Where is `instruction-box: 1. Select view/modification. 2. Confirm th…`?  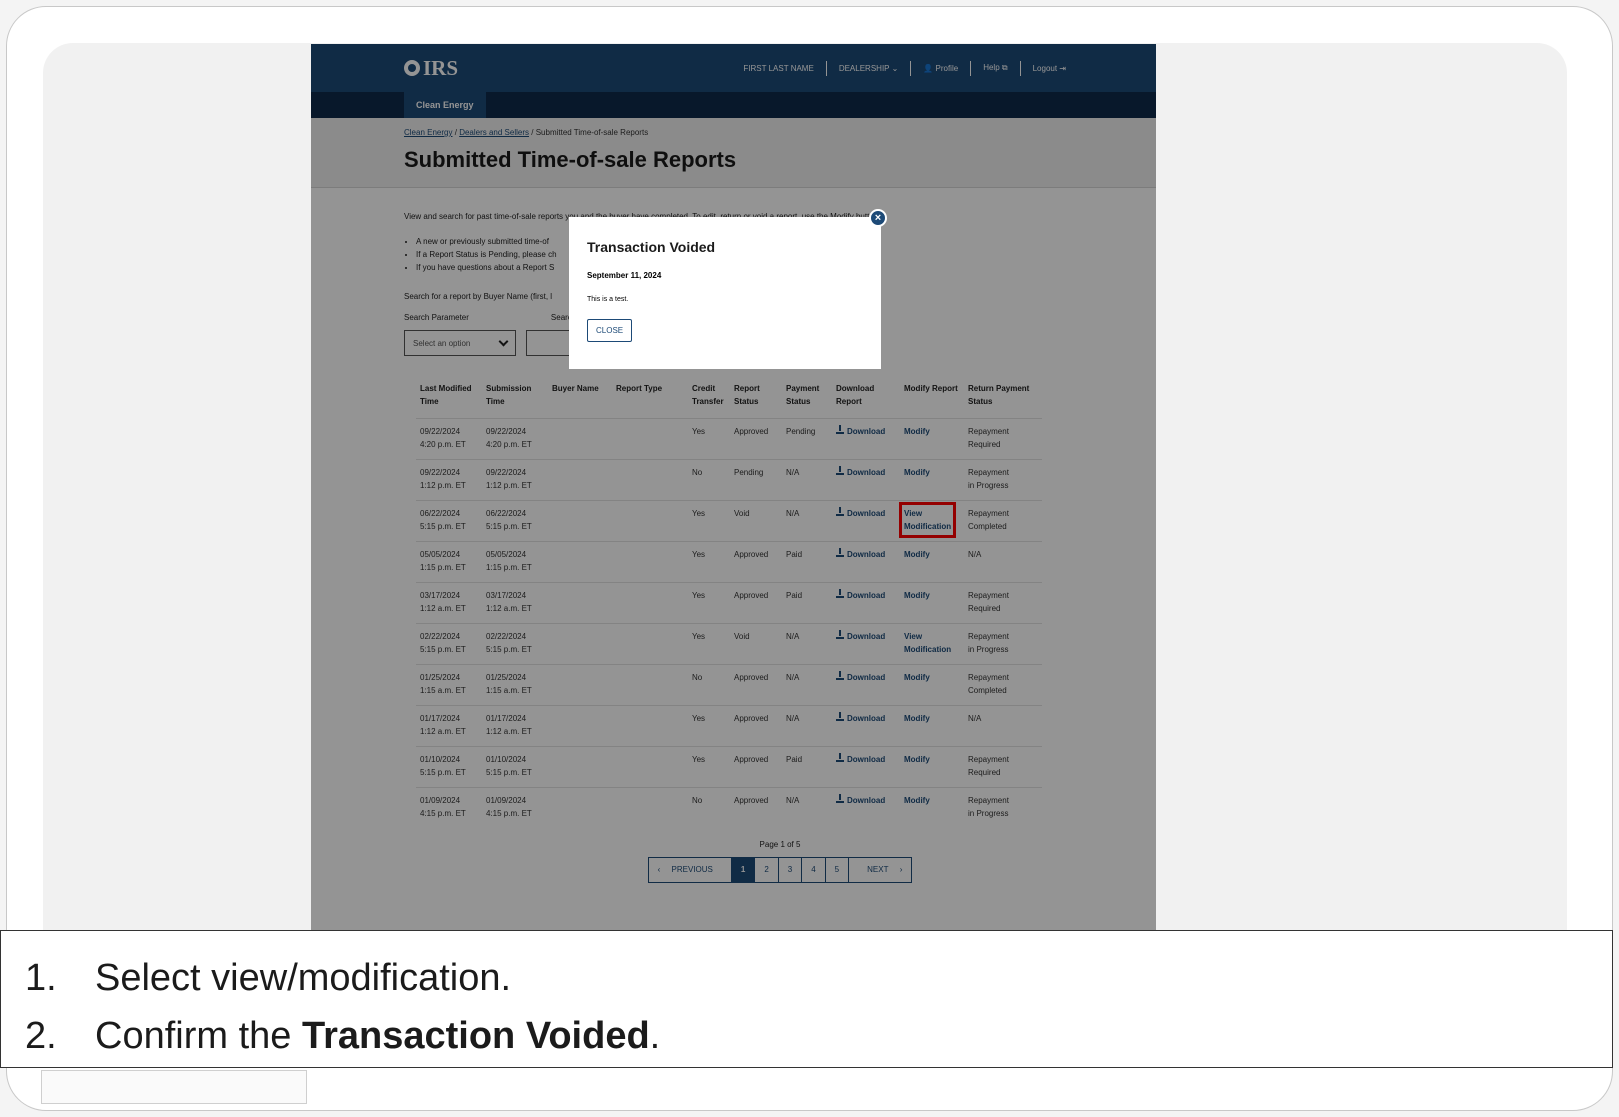 instruction-box: 1. Select view/modification. 2. Confirm th… is located at coordinates (806, 999).